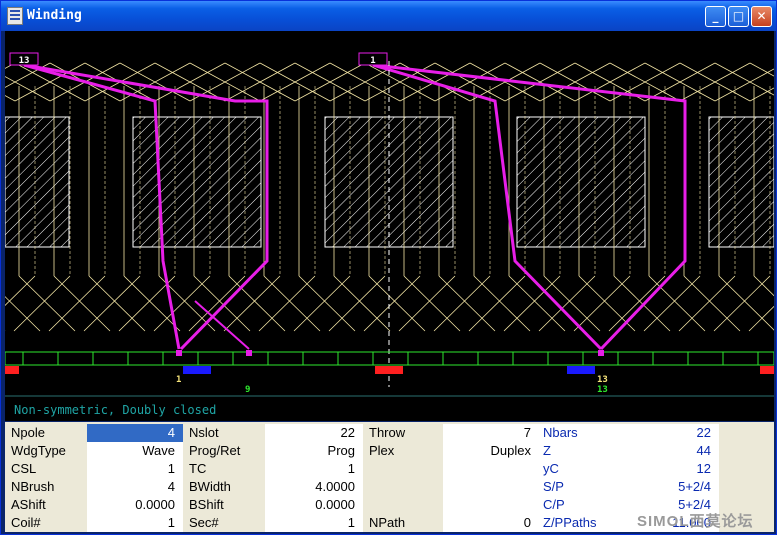 The image size is (777, 535). I want to click on param-value: Wave, so click(135, 451).